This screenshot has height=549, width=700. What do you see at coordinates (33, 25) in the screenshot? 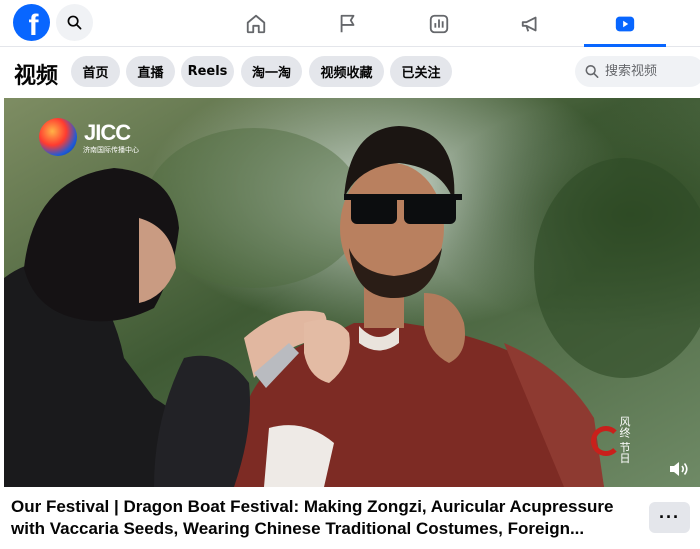
I see `facebook-logo-letter: f` at bounding box center [33, 25].